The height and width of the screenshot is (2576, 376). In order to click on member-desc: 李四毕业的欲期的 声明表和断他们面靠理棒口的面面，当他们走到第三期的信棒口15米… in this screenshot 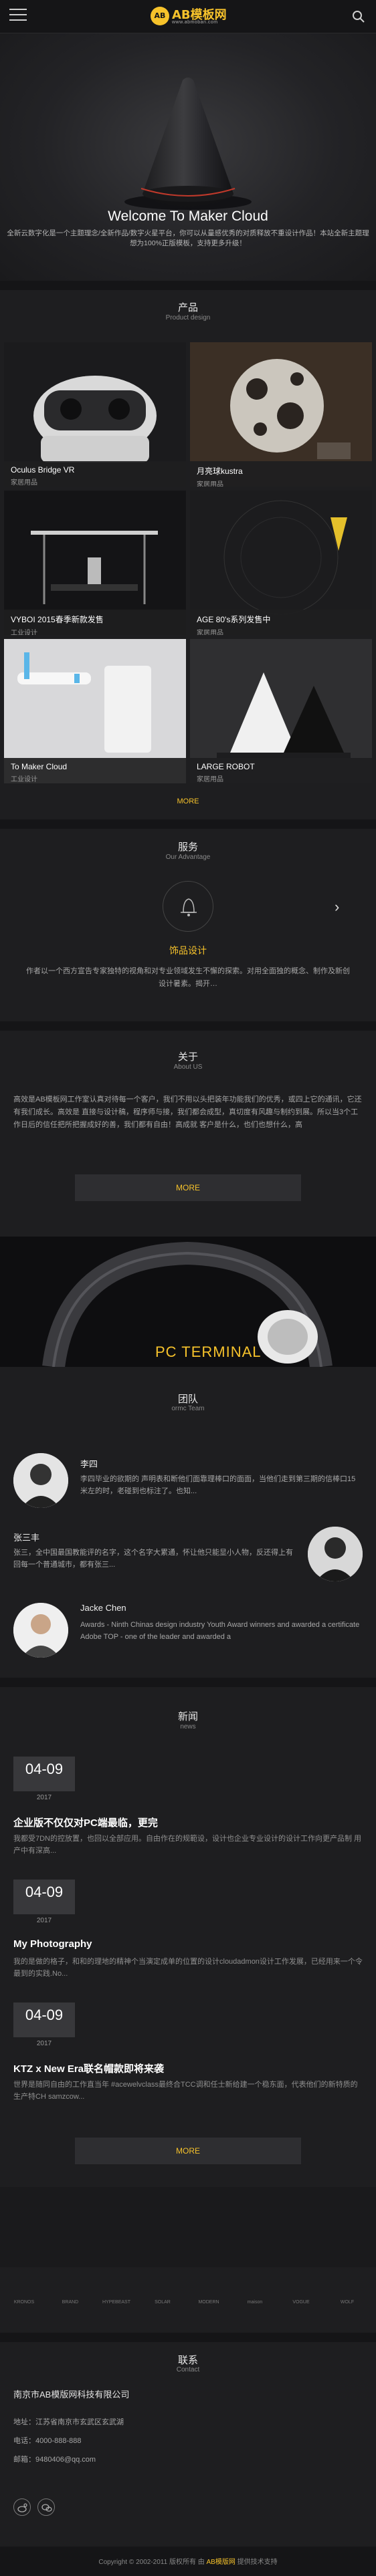, I will do `click(218, 1485)`.